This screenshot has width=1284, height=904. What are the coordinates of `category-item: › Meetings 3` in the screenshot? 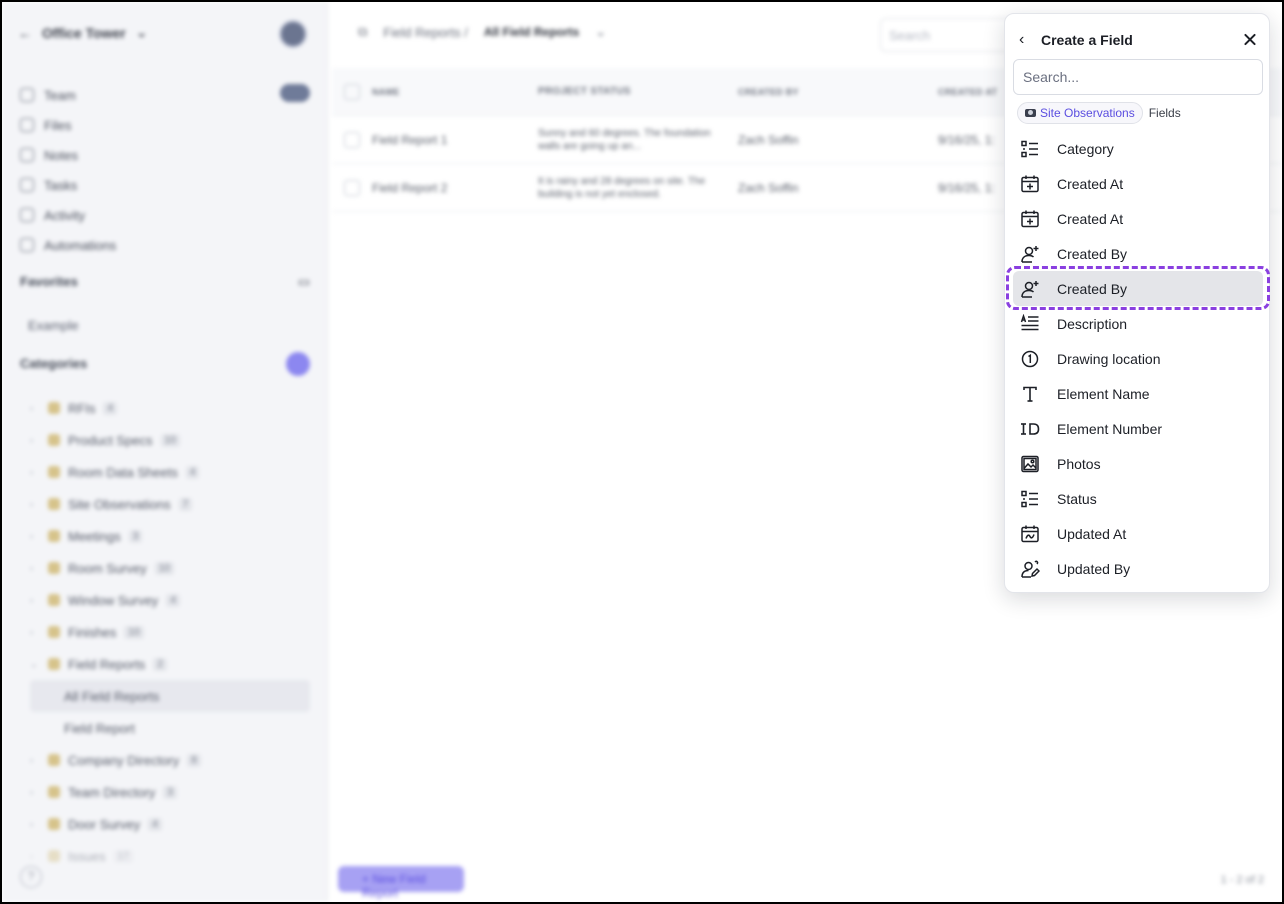 It's located at (170, 536).